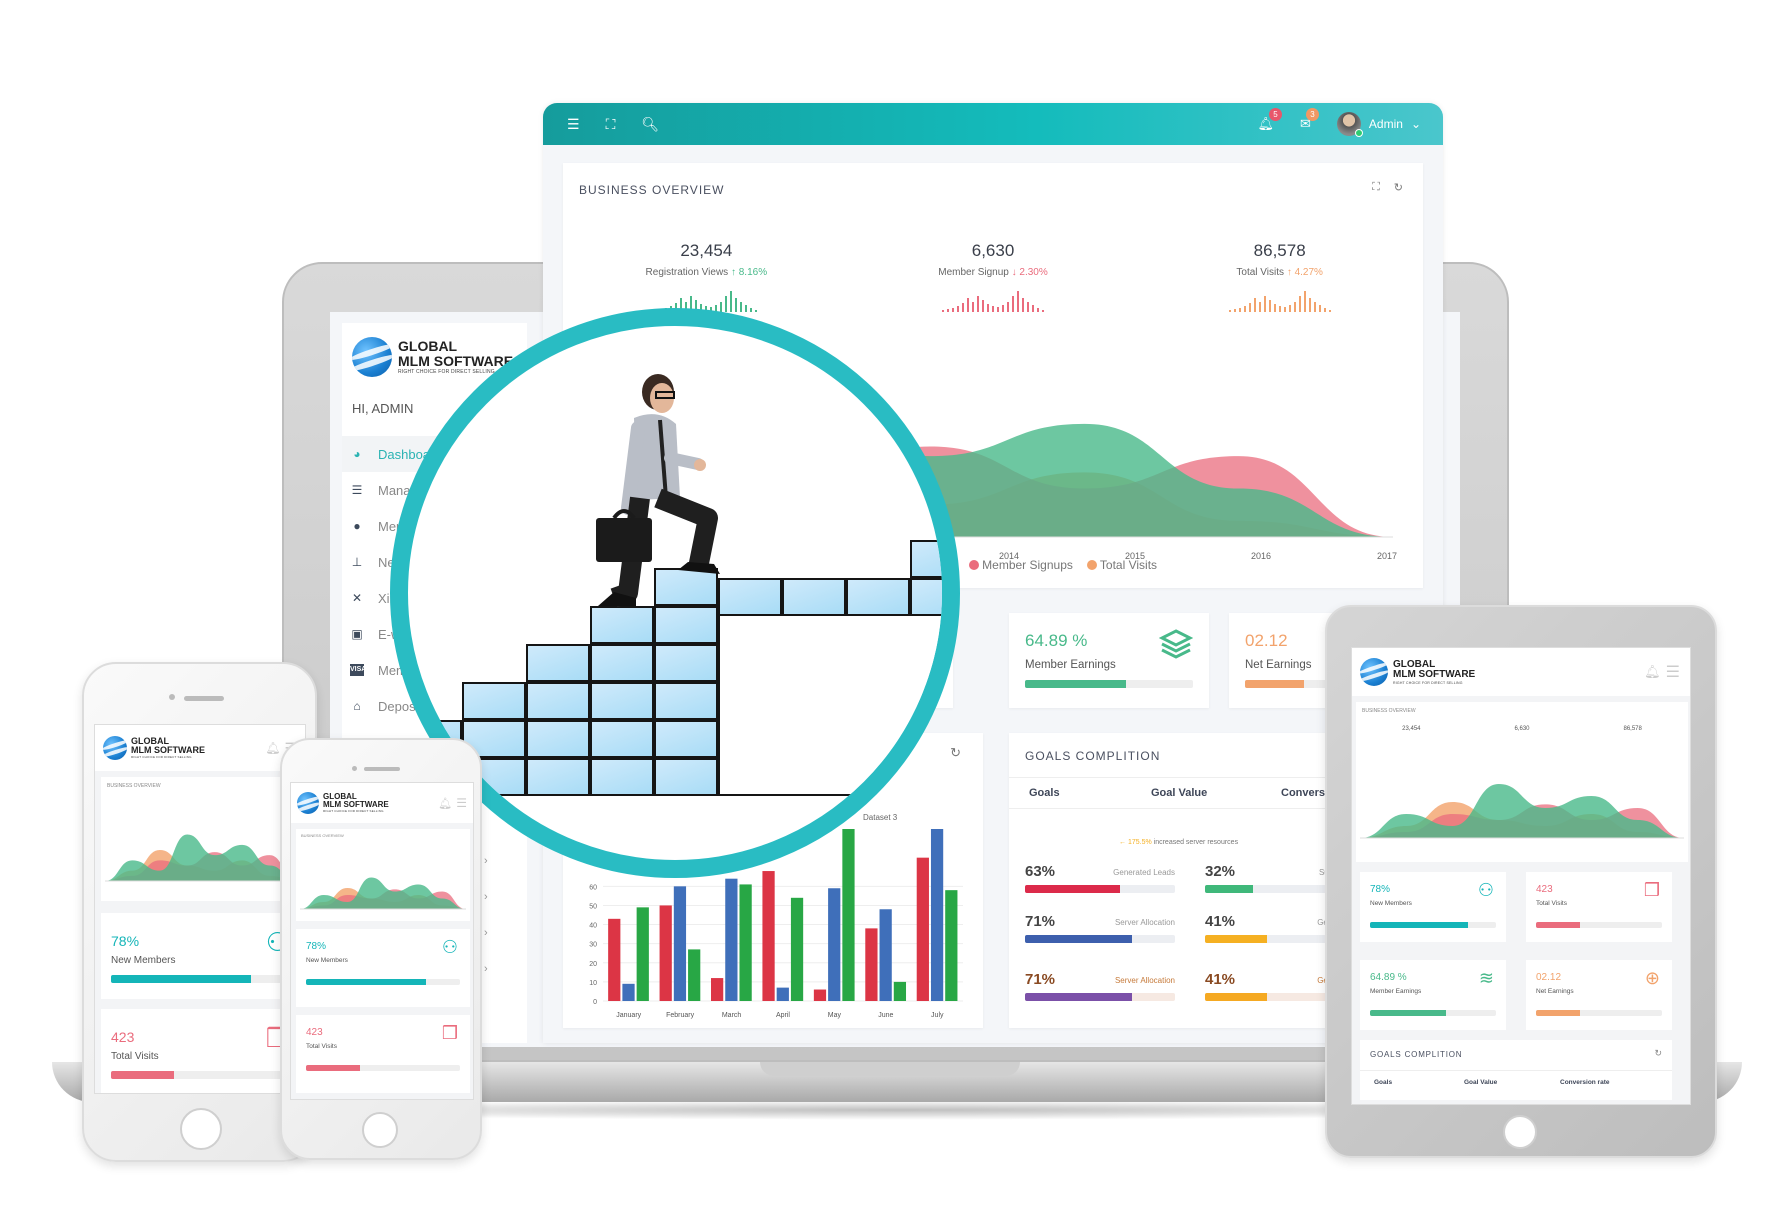 The height and width of the screenshot is (1208, 1767). I want to click on tablet-kpi-total-visits: 423 Total Visits ❒, so click(1599, 907).